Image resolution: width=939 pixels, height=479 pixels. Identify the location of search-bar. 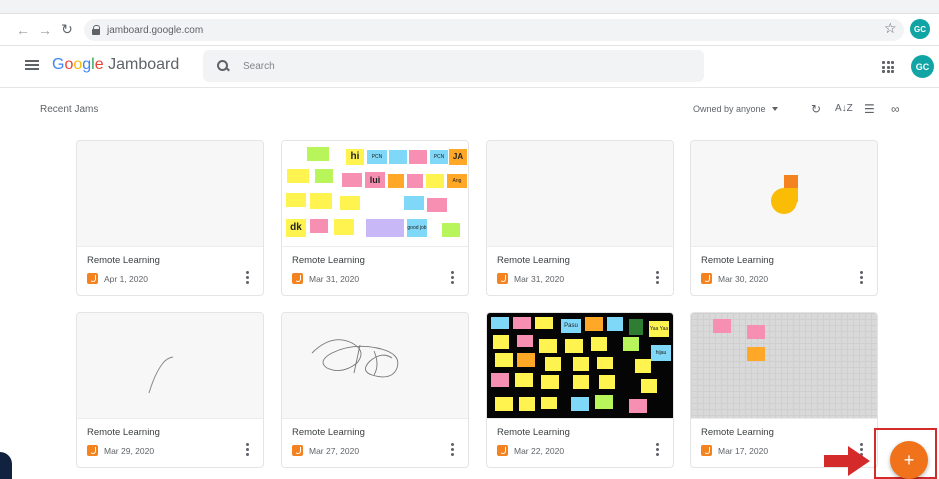
(453, 66).